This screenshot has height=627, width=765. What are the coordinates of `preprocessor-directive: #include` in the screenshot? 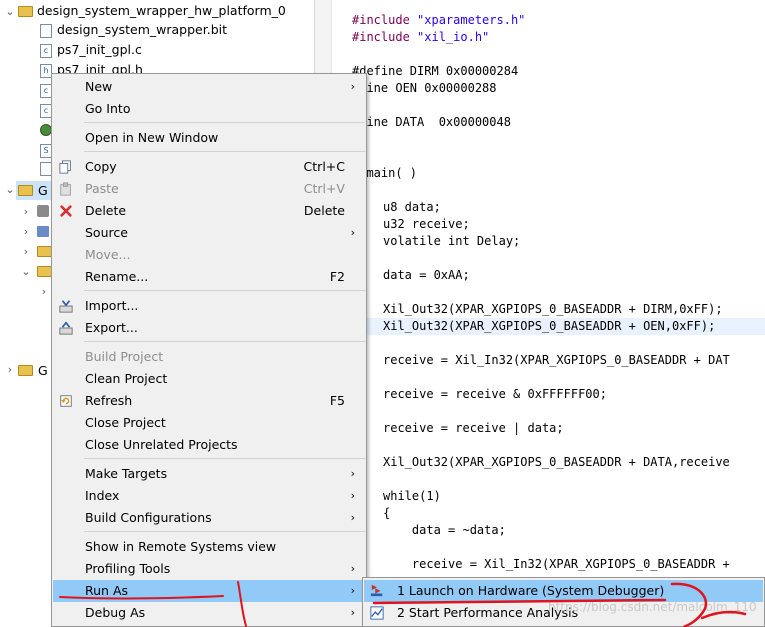 It's located at (385, 37).